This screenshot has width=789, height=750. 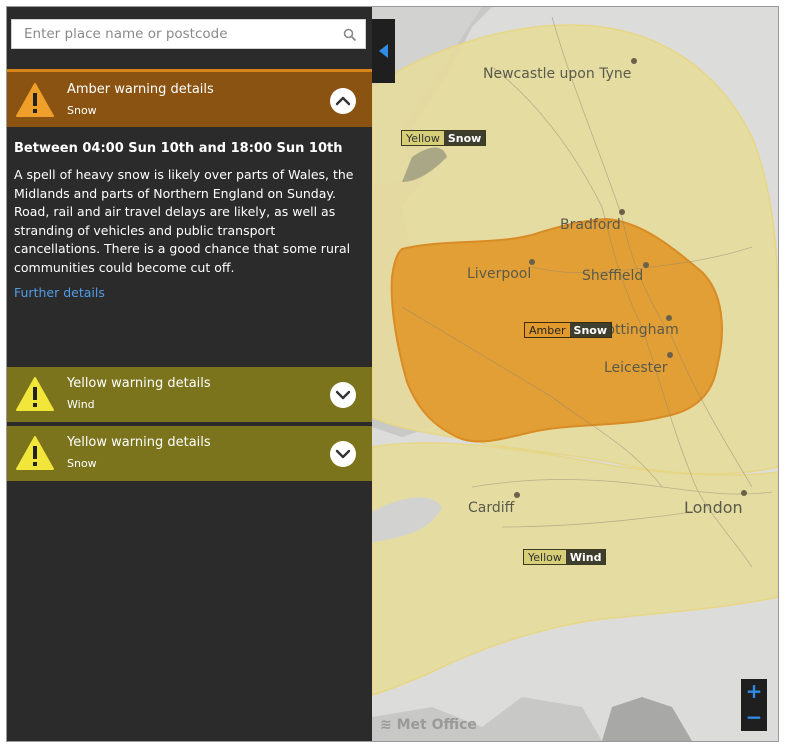 What do you see at coordinates (613, 276) in the screenshot?
I see `city-sheffield: Sheffield` at bounding box center [613, 276].